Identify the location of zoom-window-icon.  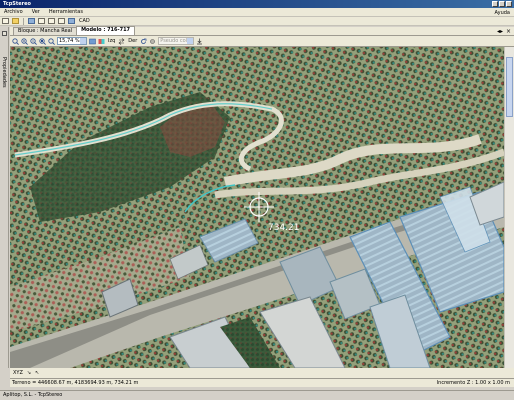
(42, 41).